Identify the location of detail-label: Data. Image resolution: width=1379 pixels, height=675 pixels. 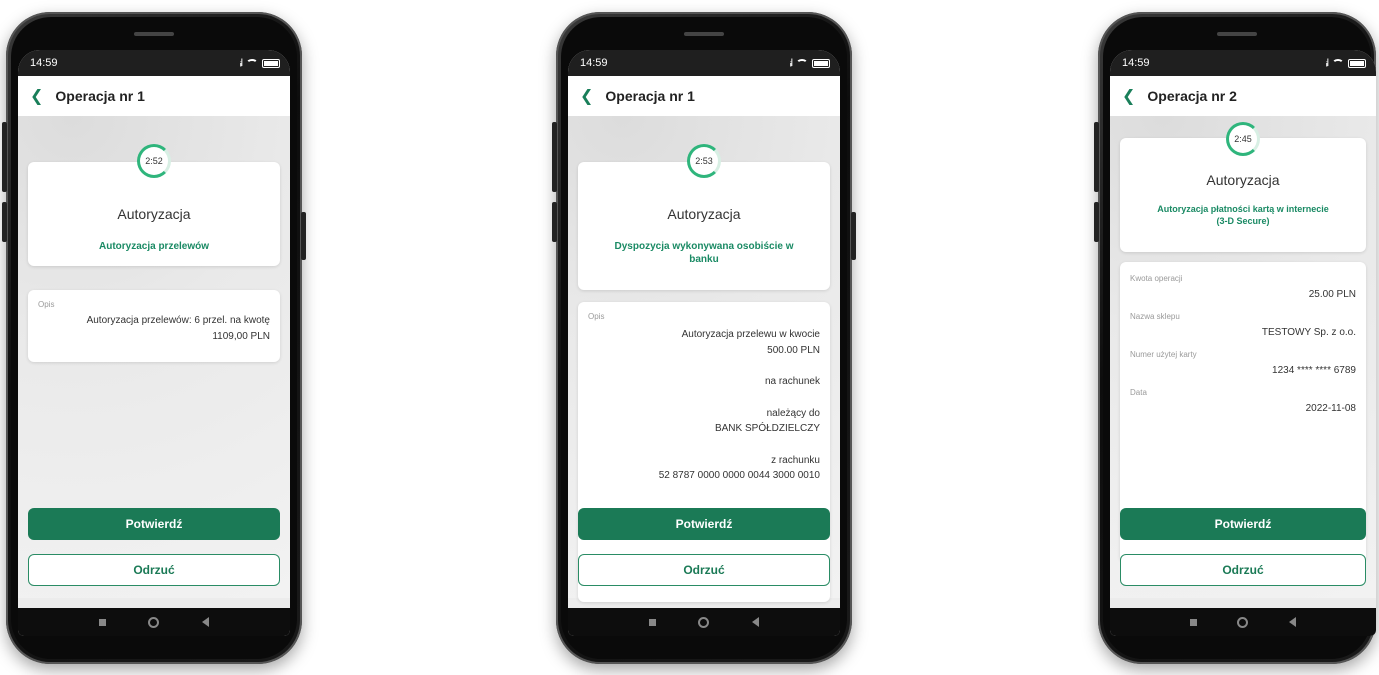
(1138, 392).